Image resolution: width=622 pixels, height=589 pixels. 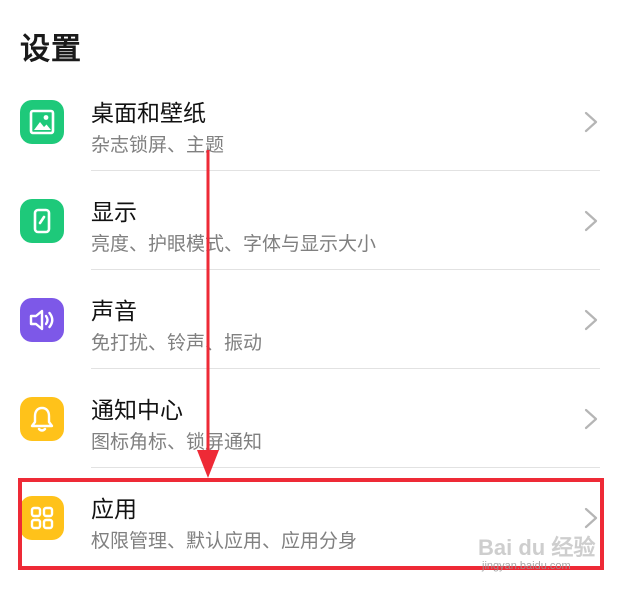 What do you see at coordinates (114, 510) in the screenshot?
I see `settings-item-title: 应用` at bounding box center [114, 510].